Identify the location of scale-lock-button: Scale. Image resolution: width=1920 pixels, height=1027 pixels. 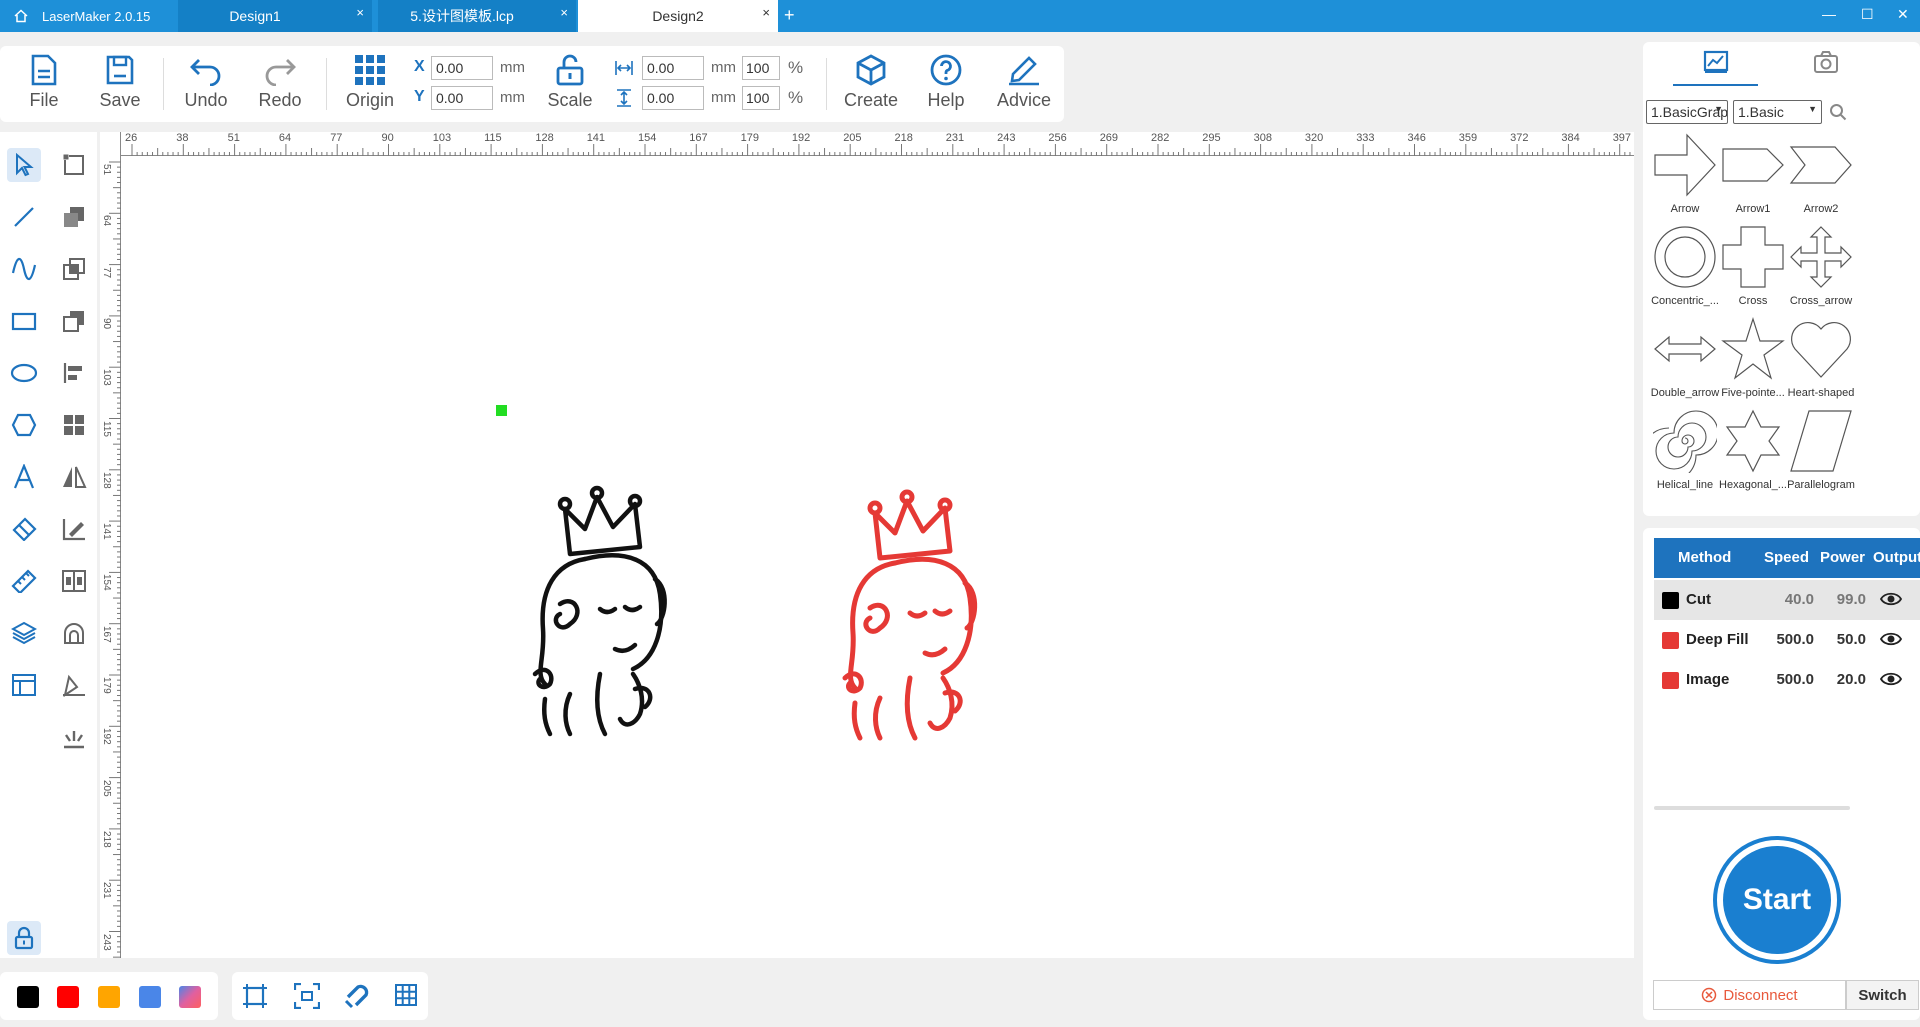
(570, 86).